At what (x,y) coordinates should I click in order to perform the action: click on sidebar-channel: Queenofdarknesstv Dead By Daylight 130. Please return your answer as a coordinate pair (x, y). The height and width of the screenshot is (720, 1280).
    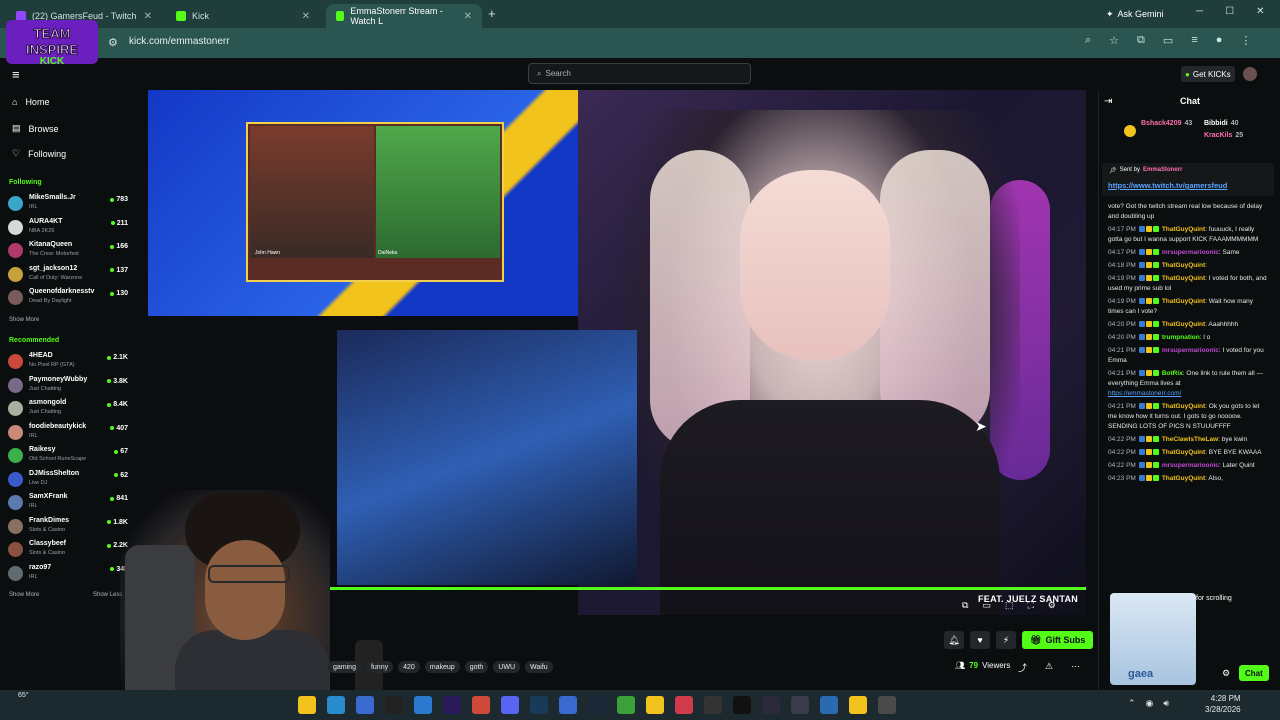
    Looking at the image, I should click on (68, 298).